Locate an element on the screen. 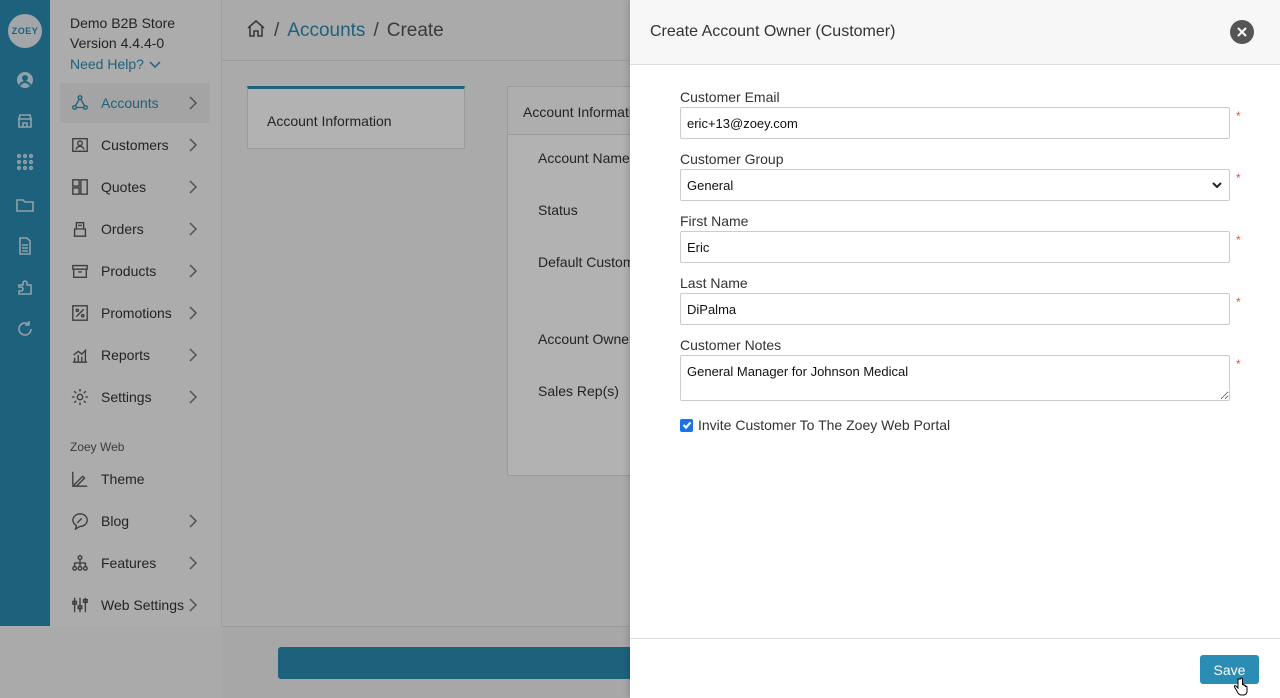  checkmark-icon is located at coordinates (686, 425).